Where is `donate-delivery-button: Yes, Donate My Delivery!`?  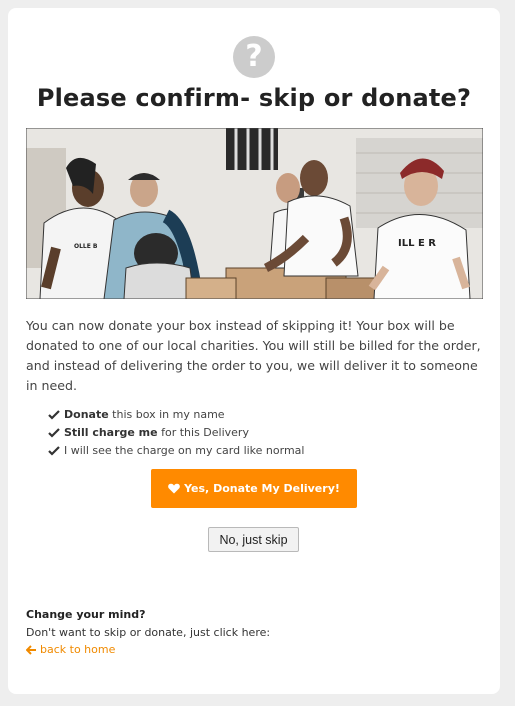
donate-delivery-button: Yes, Donate My Delivery! is located at coordinates (254, 488).